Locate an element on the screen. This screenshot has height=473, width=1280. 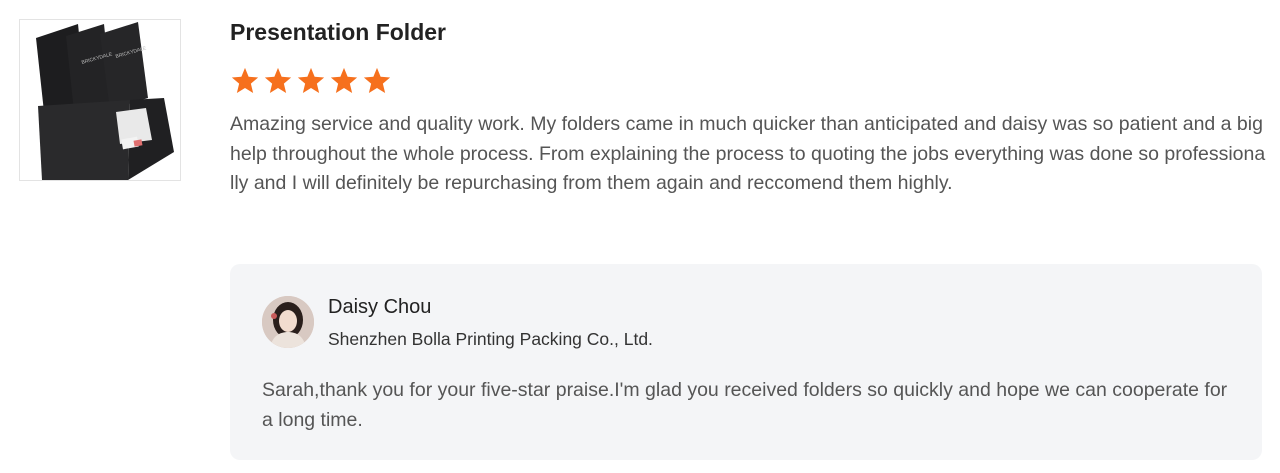
product-thumbnail: BRICKYDALE BRICKYDALE is located at coordinates (100, 100).